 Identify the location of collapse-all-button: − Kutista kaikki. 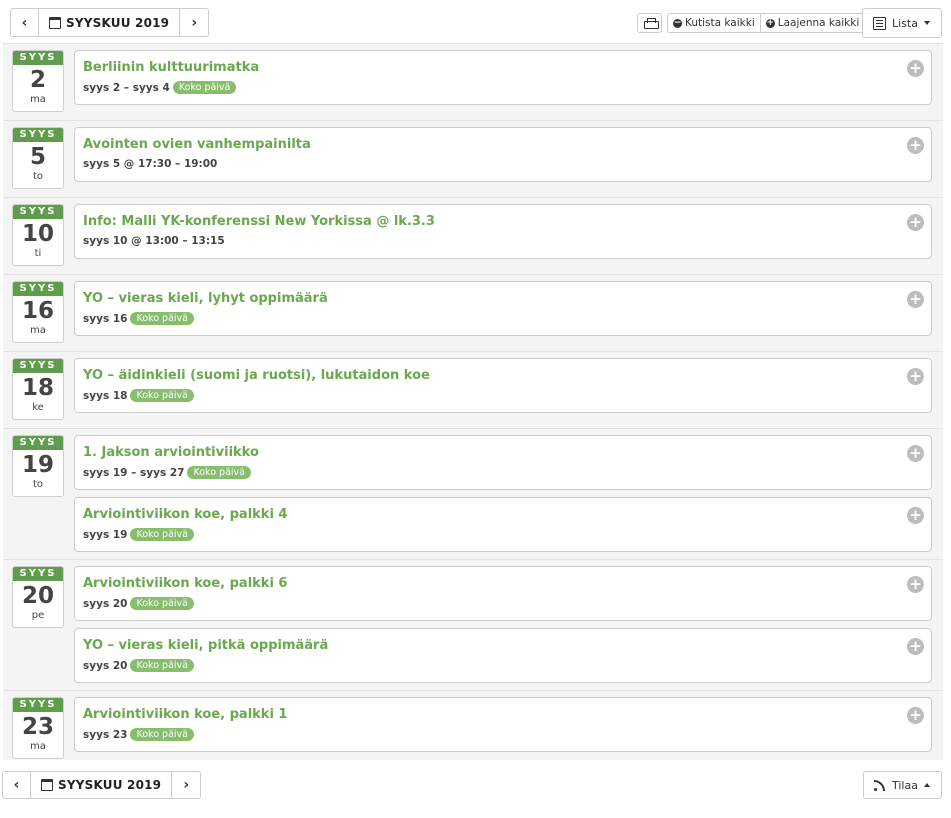
(714, 23).